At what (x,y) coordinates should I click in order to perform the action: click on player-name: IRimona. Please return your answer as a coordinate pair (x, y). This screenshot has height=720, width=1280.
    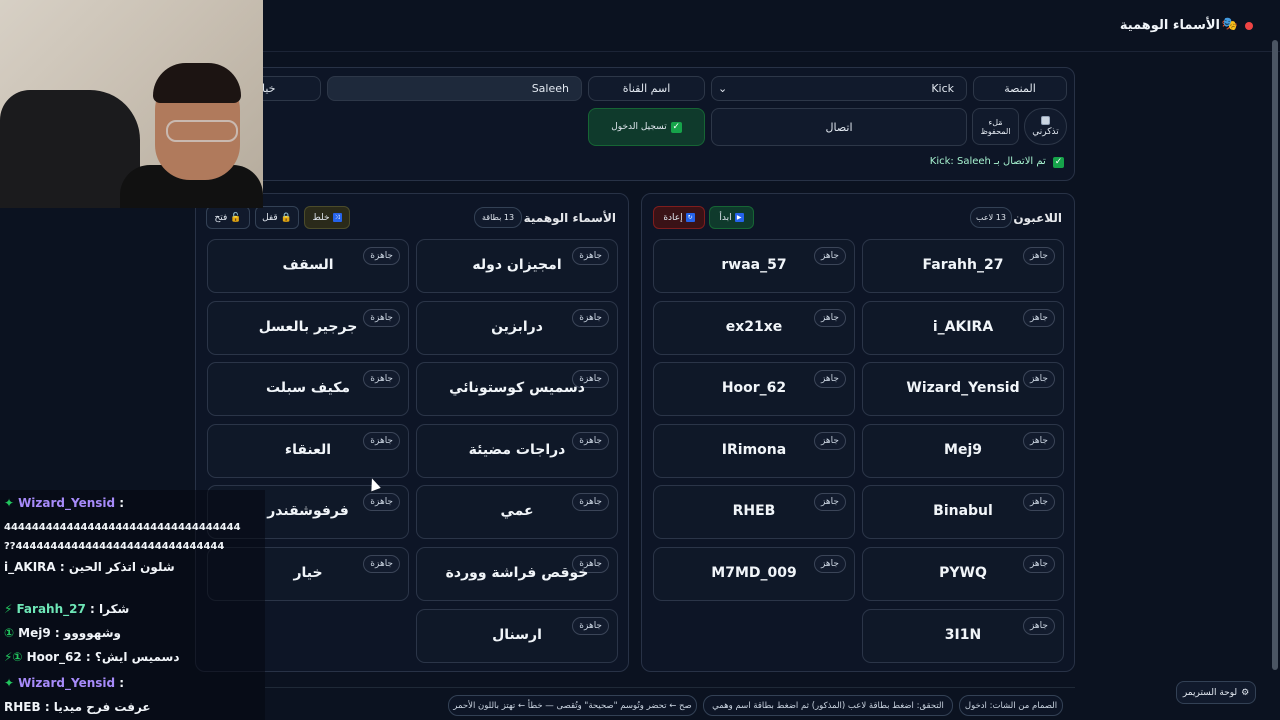
    Looking at the image, I should click on (754, 449).